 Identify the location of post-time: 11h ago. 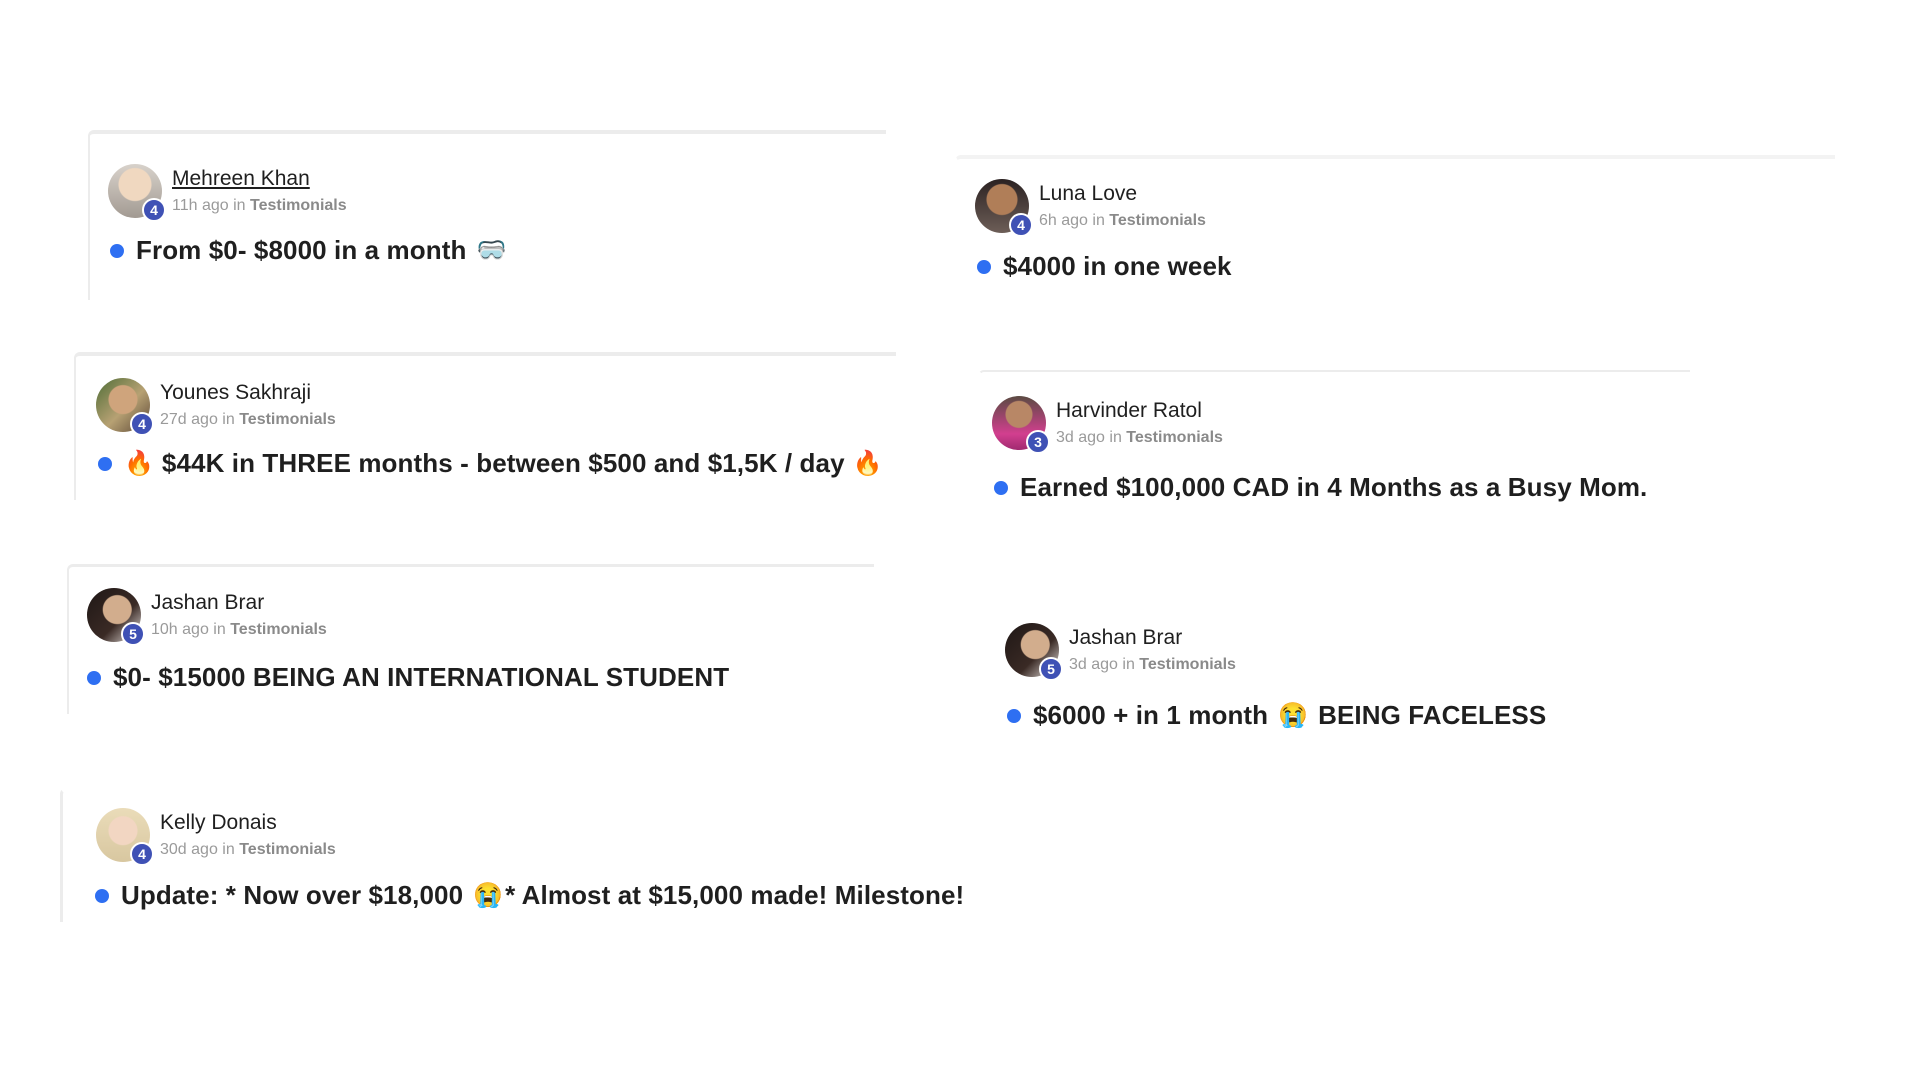
(200, 205).